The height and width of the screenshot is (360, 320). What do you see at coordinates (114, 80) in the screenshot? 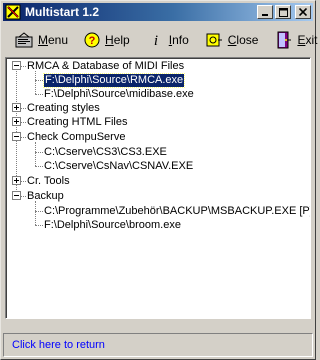
I see `tree-item-rmca-exe: F:\Delphi\Source\RMCA.exe` at bounding box center [114, 80].